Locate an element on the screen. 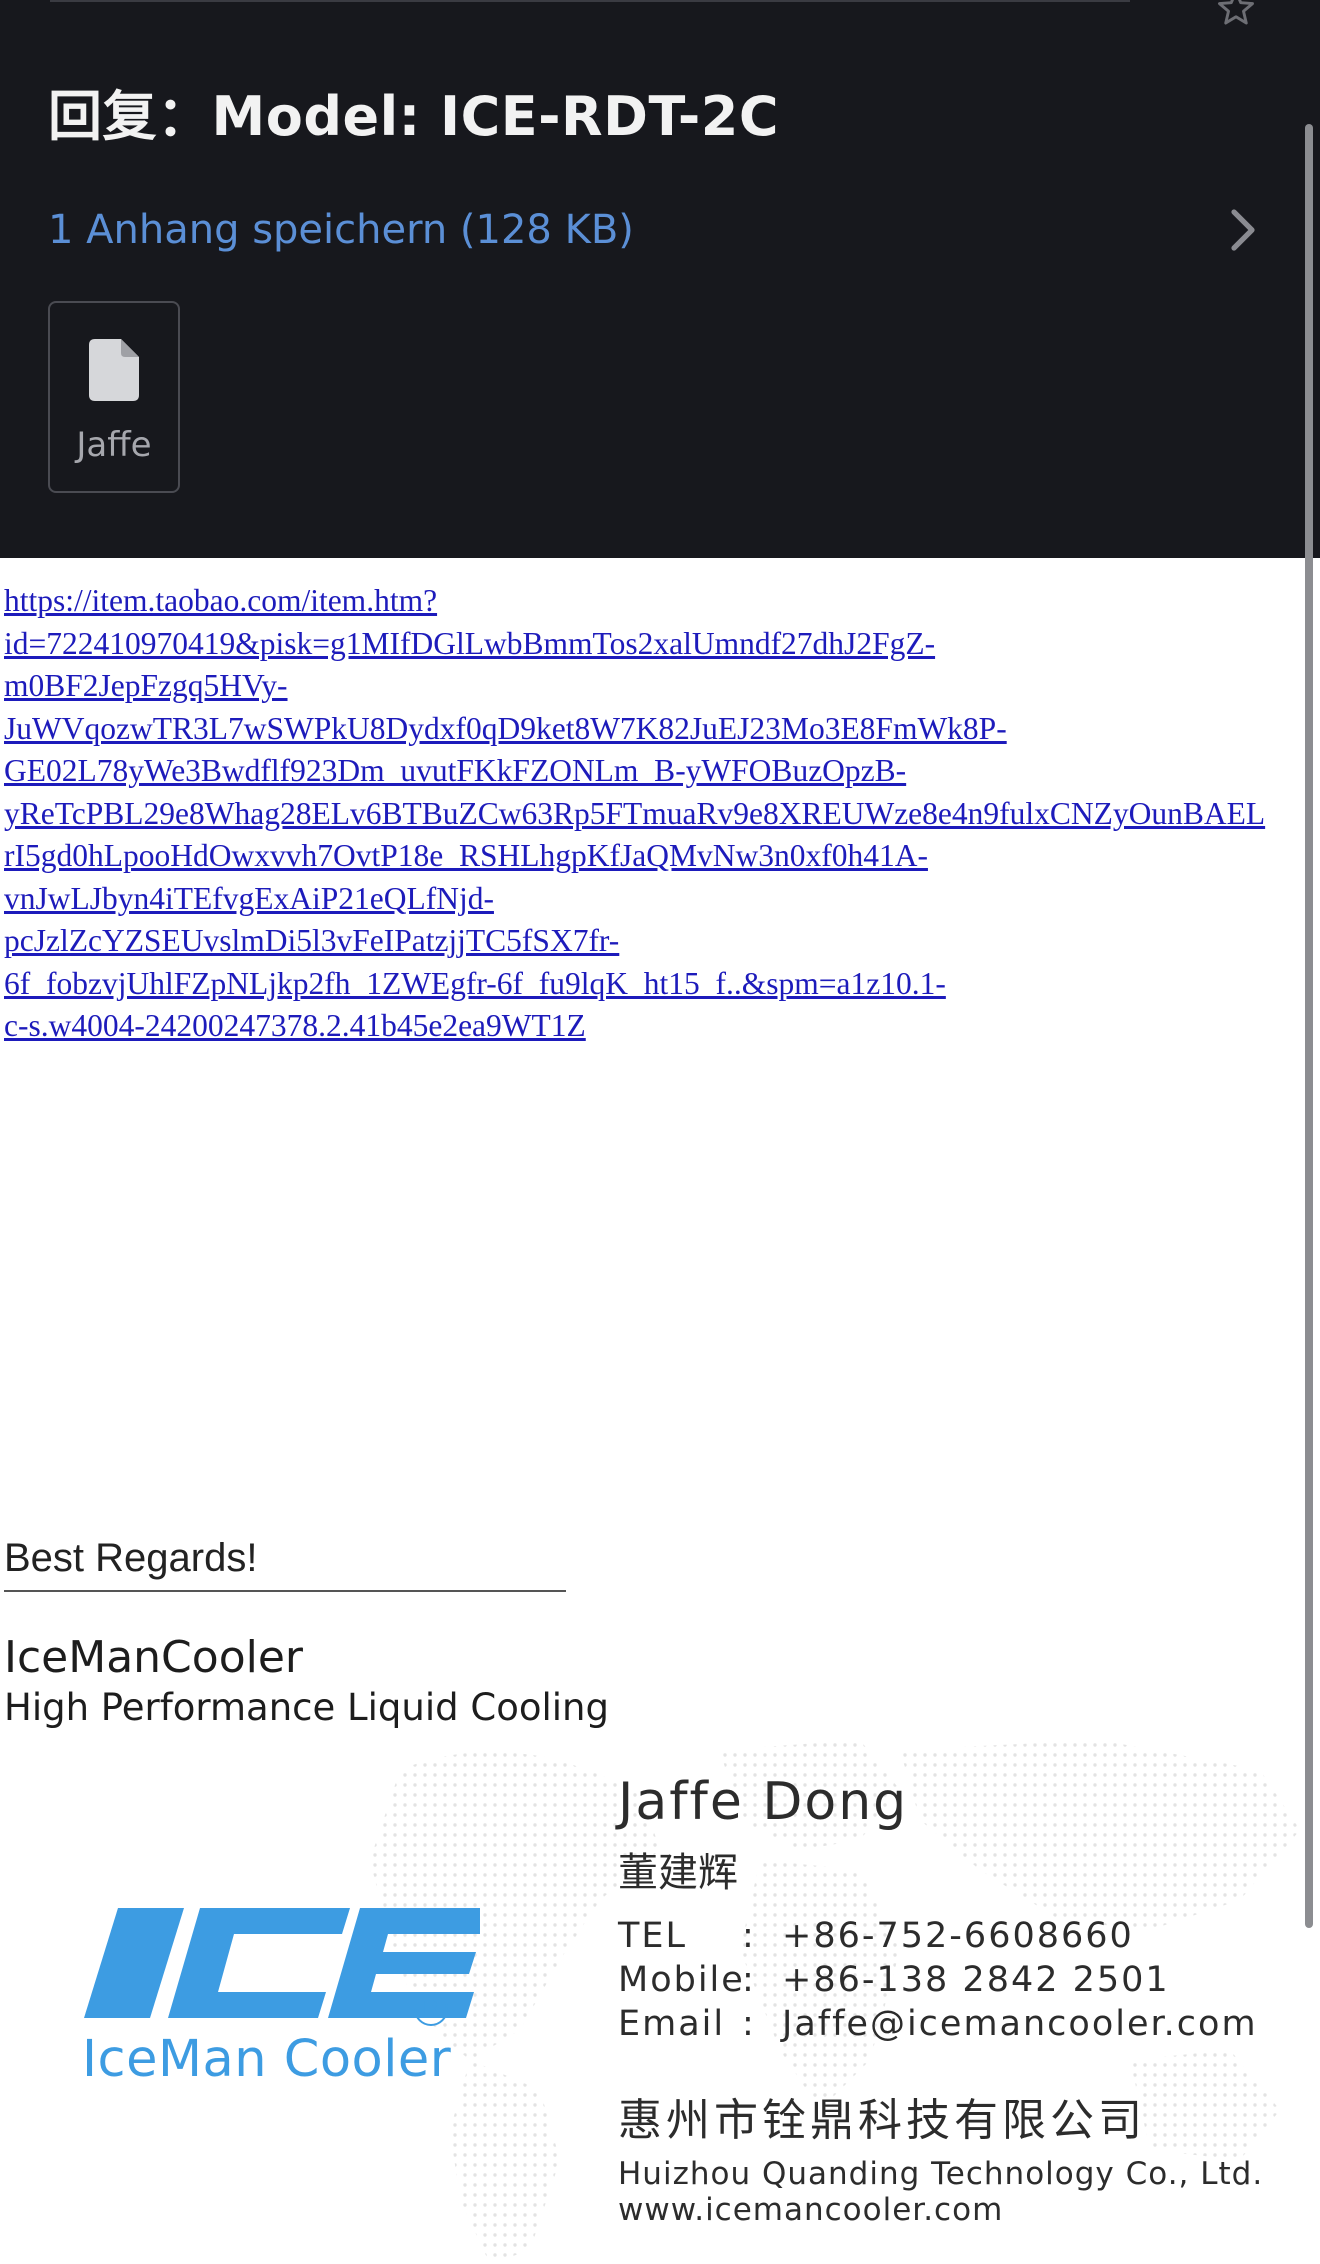 This screenshot has width=1320, height=2264. card-contact-name-cn: 董建辉 is located at coordinates (678, 1873).